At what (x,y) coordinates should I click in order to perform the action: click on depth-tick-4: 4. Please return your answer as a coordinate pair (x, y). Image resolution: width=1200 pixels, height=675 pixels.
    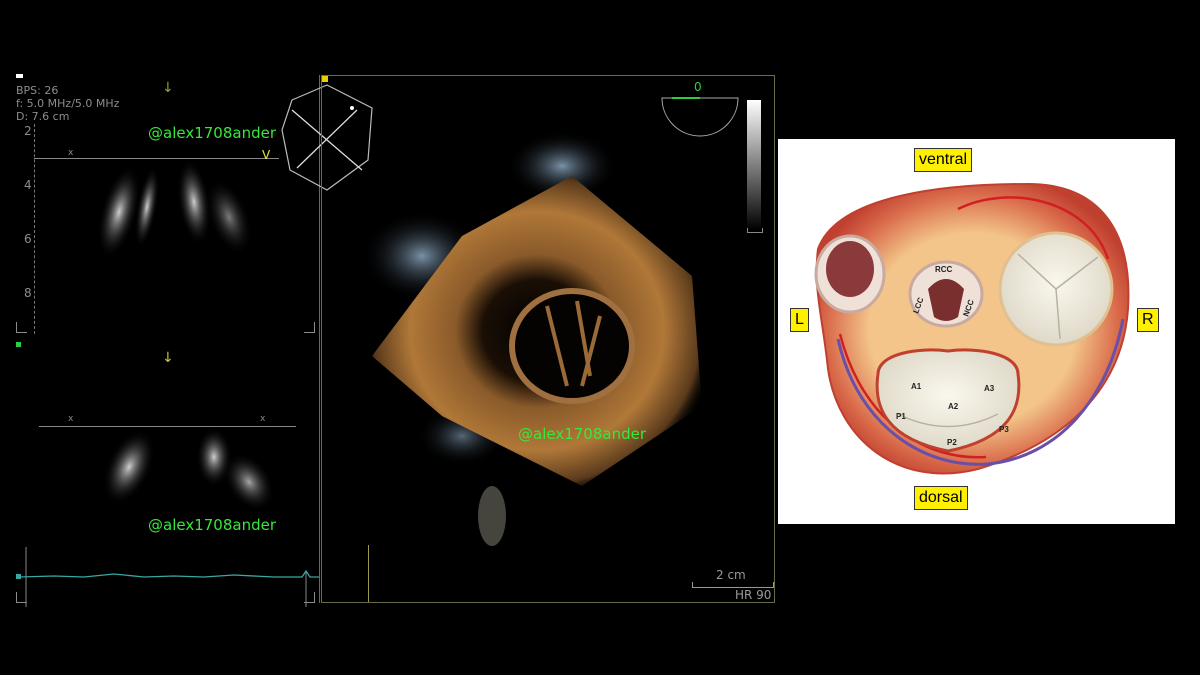
    Looking at the image, I should click on (28, 185).